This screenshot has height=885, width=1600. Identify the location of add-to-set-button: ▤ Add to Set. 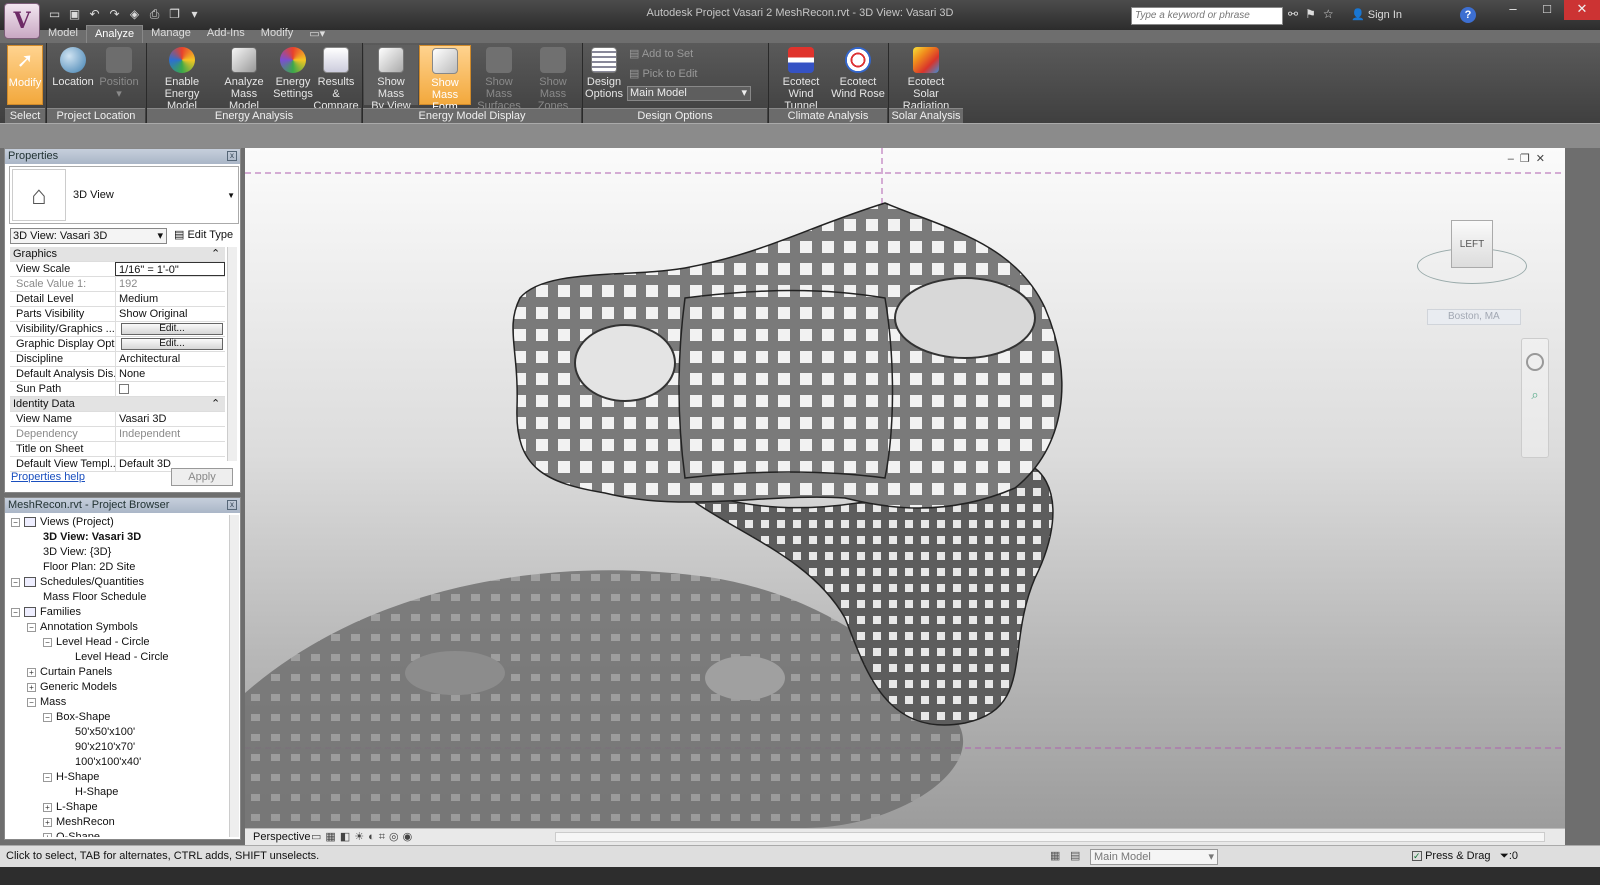
(661, 53).